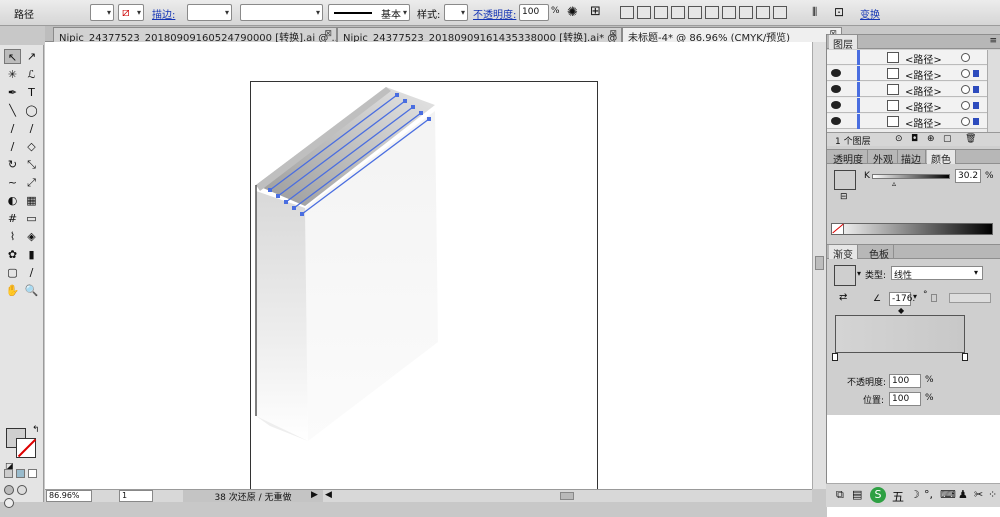 The image size is (1000, 517). Describe the element at coordinates (12, 254) in the screenshot. I see `symbol-sprayer-tool-icon: ✿` at that location.